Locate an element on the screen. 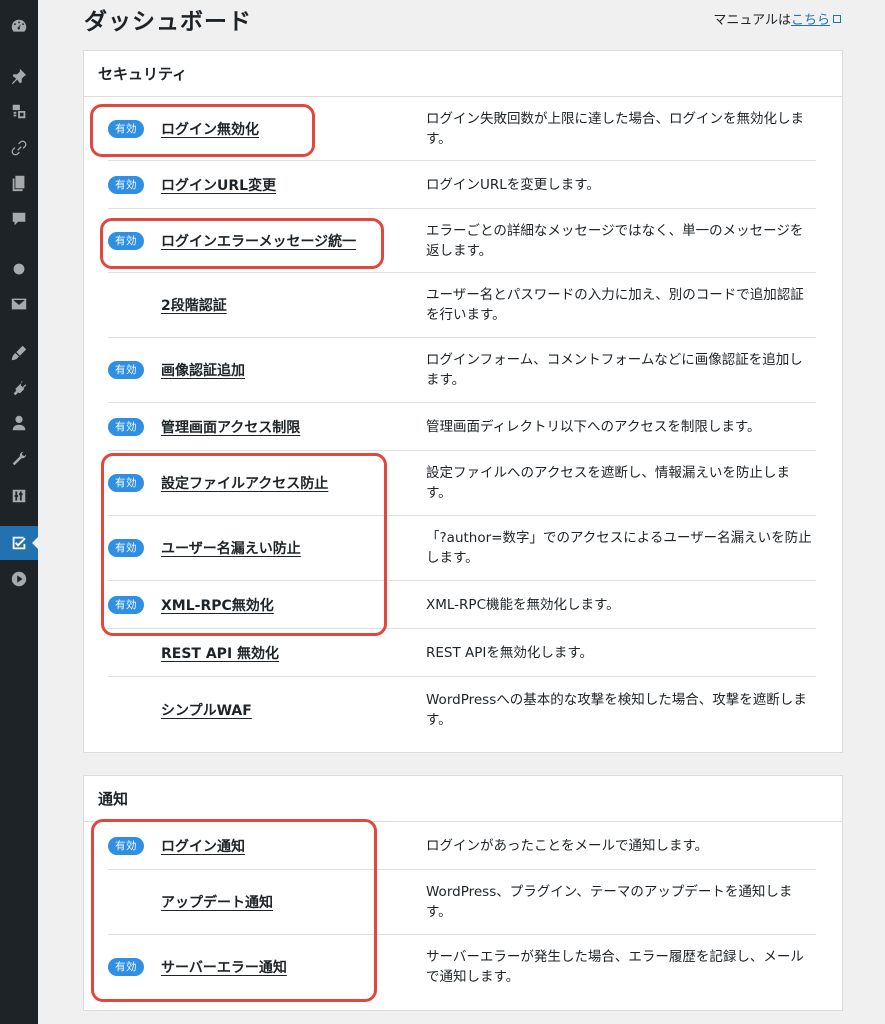 The height and width of the screenshot is (1024, 885). feature-link: サーバーエラー通知 is located at coordinates (224, 967).